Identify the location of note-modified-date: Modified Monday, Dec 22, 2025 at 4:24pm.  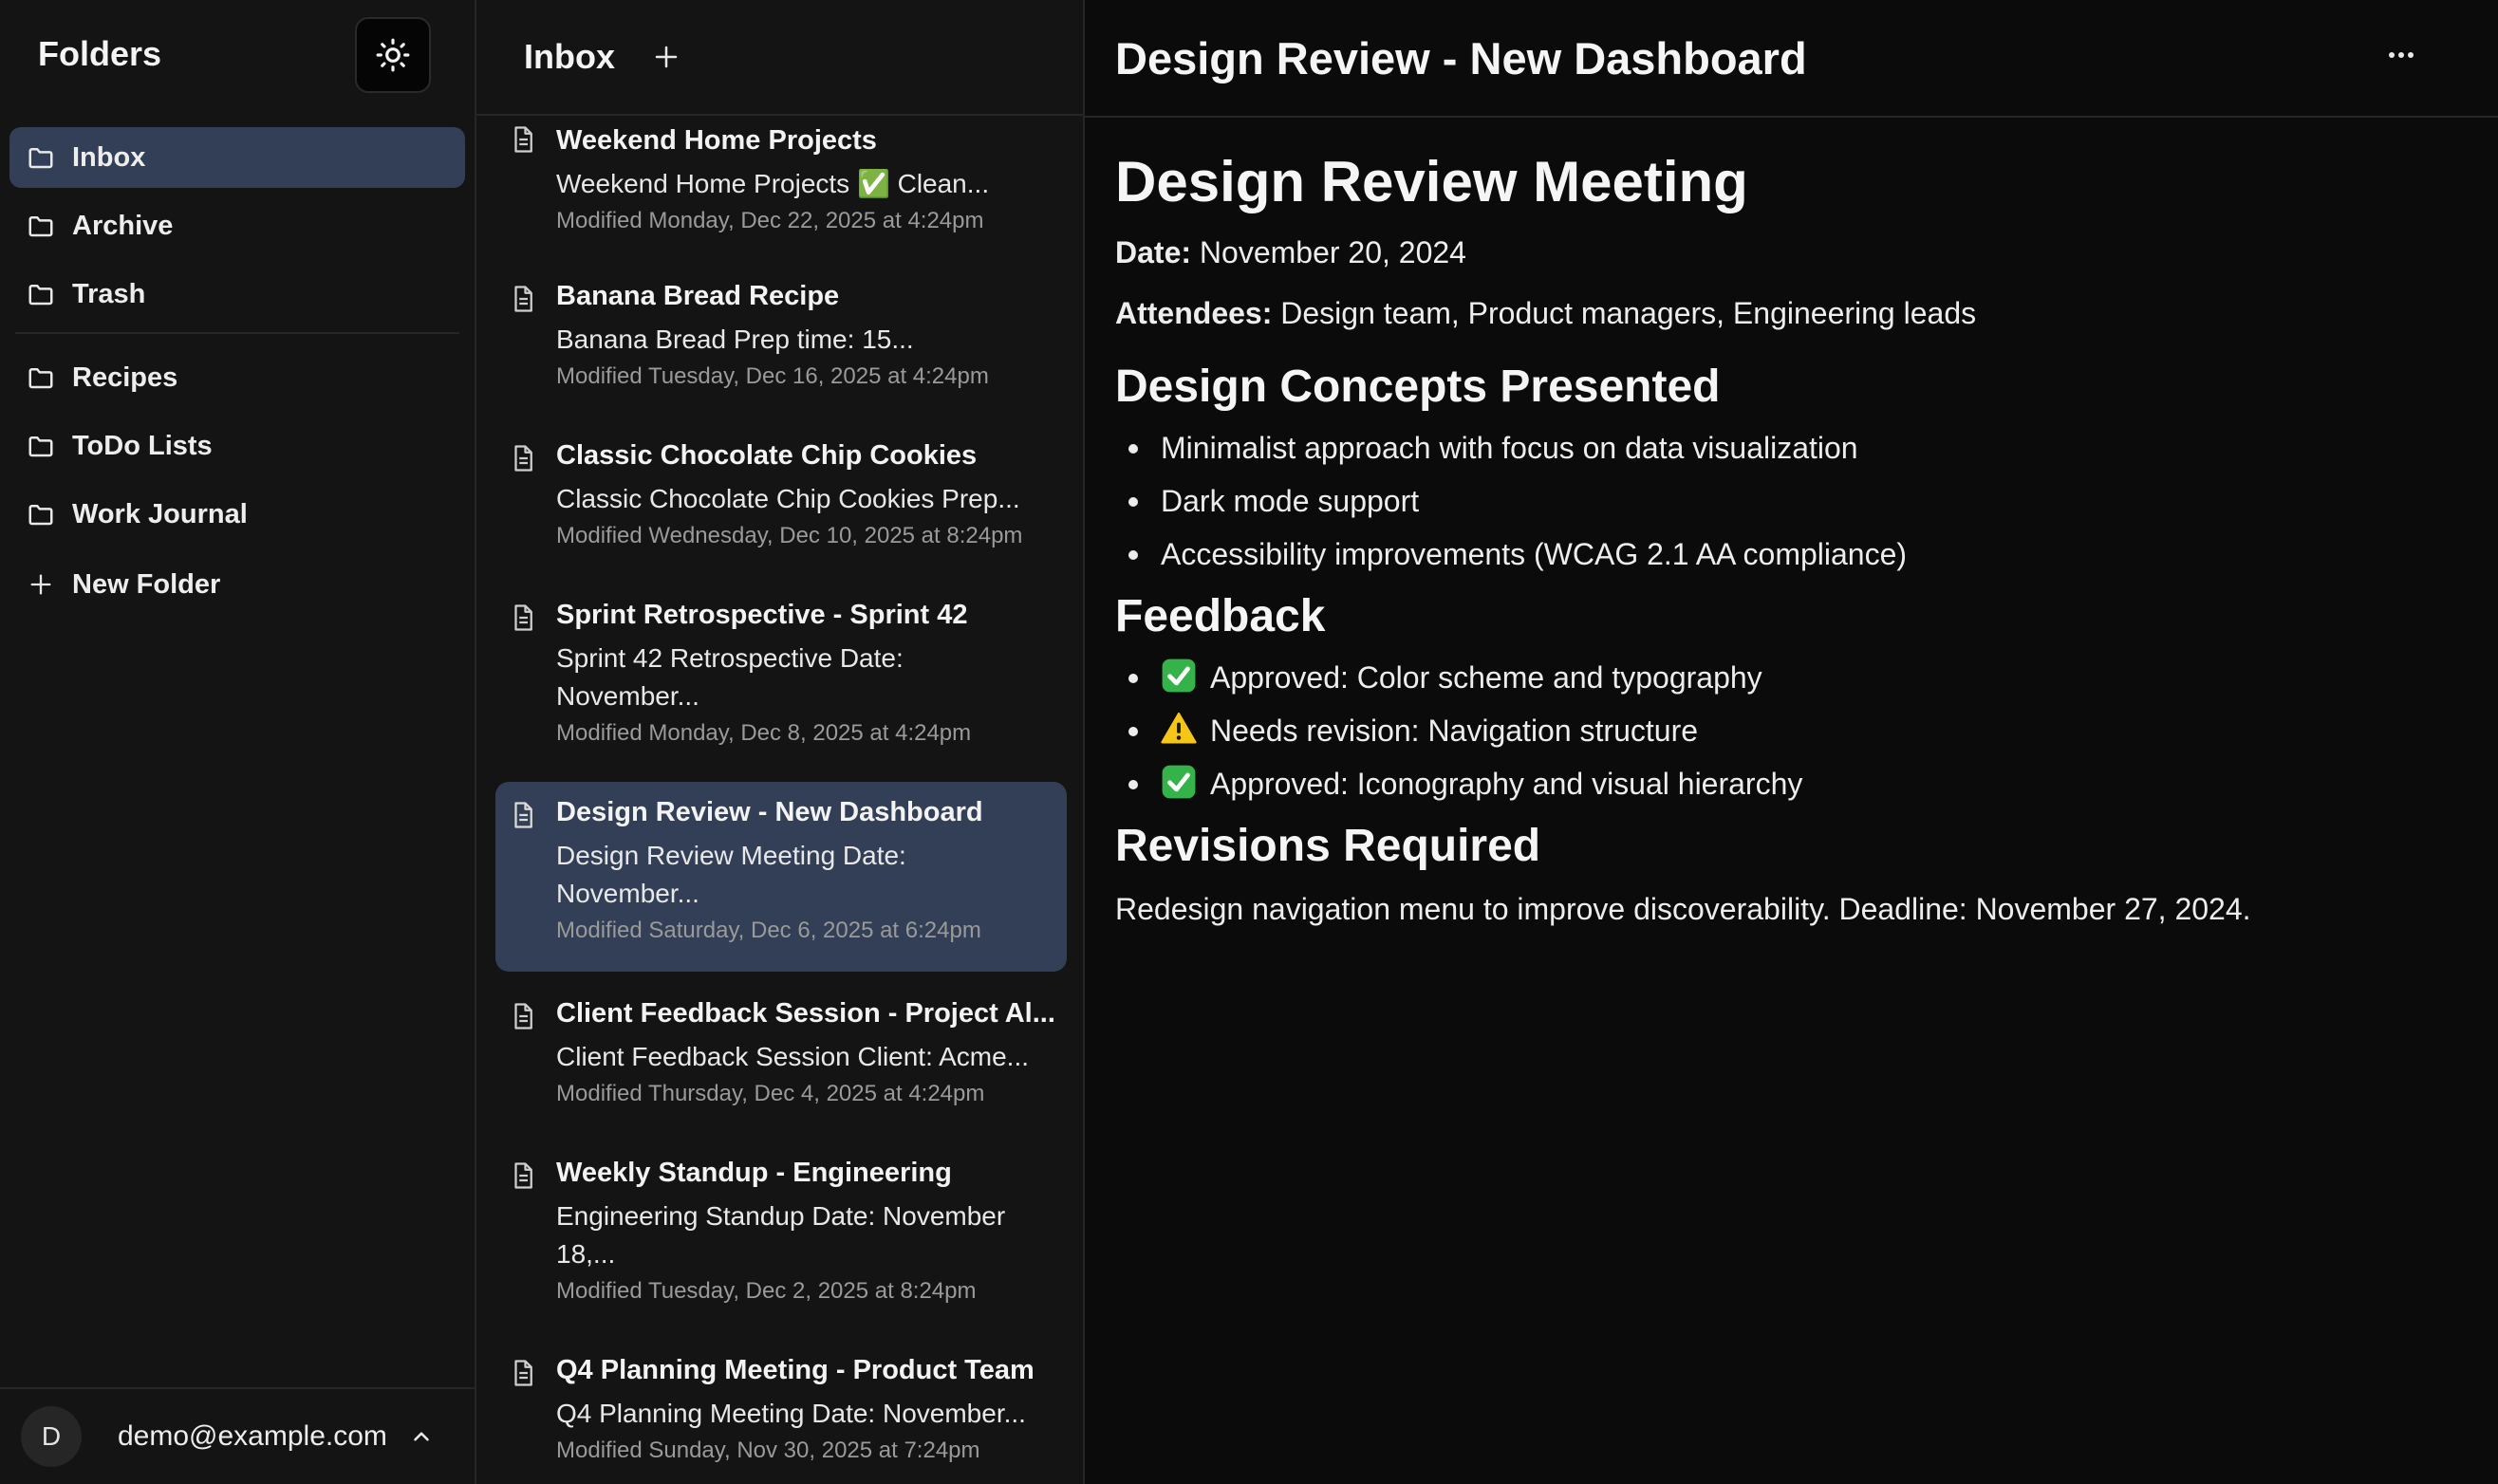
(770, 221).